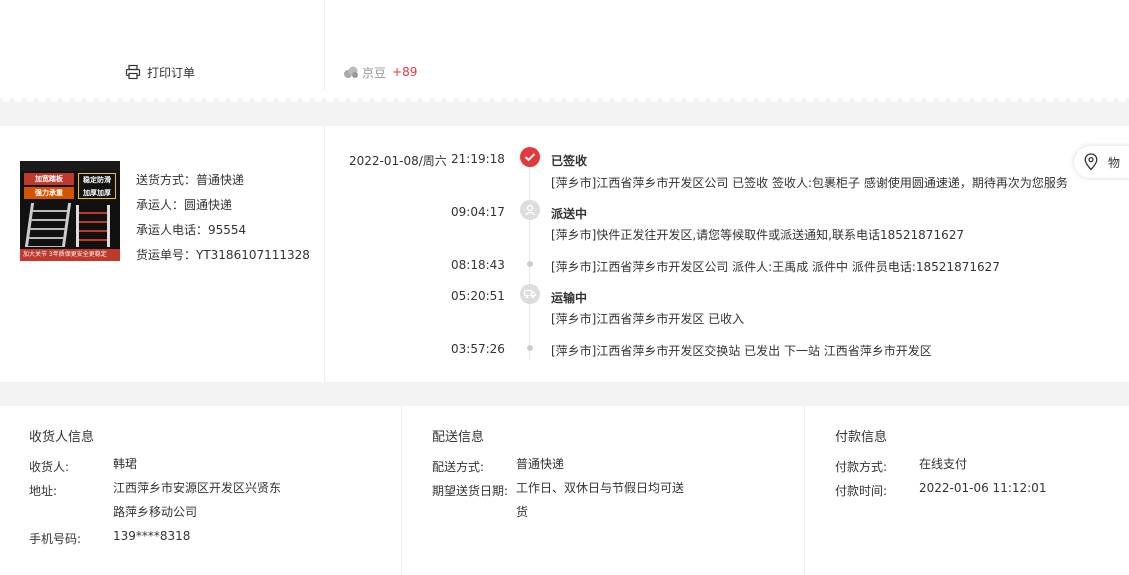  I want to click on shipping-carrier-phone: 承运人电话：95554, so click(191, 230).